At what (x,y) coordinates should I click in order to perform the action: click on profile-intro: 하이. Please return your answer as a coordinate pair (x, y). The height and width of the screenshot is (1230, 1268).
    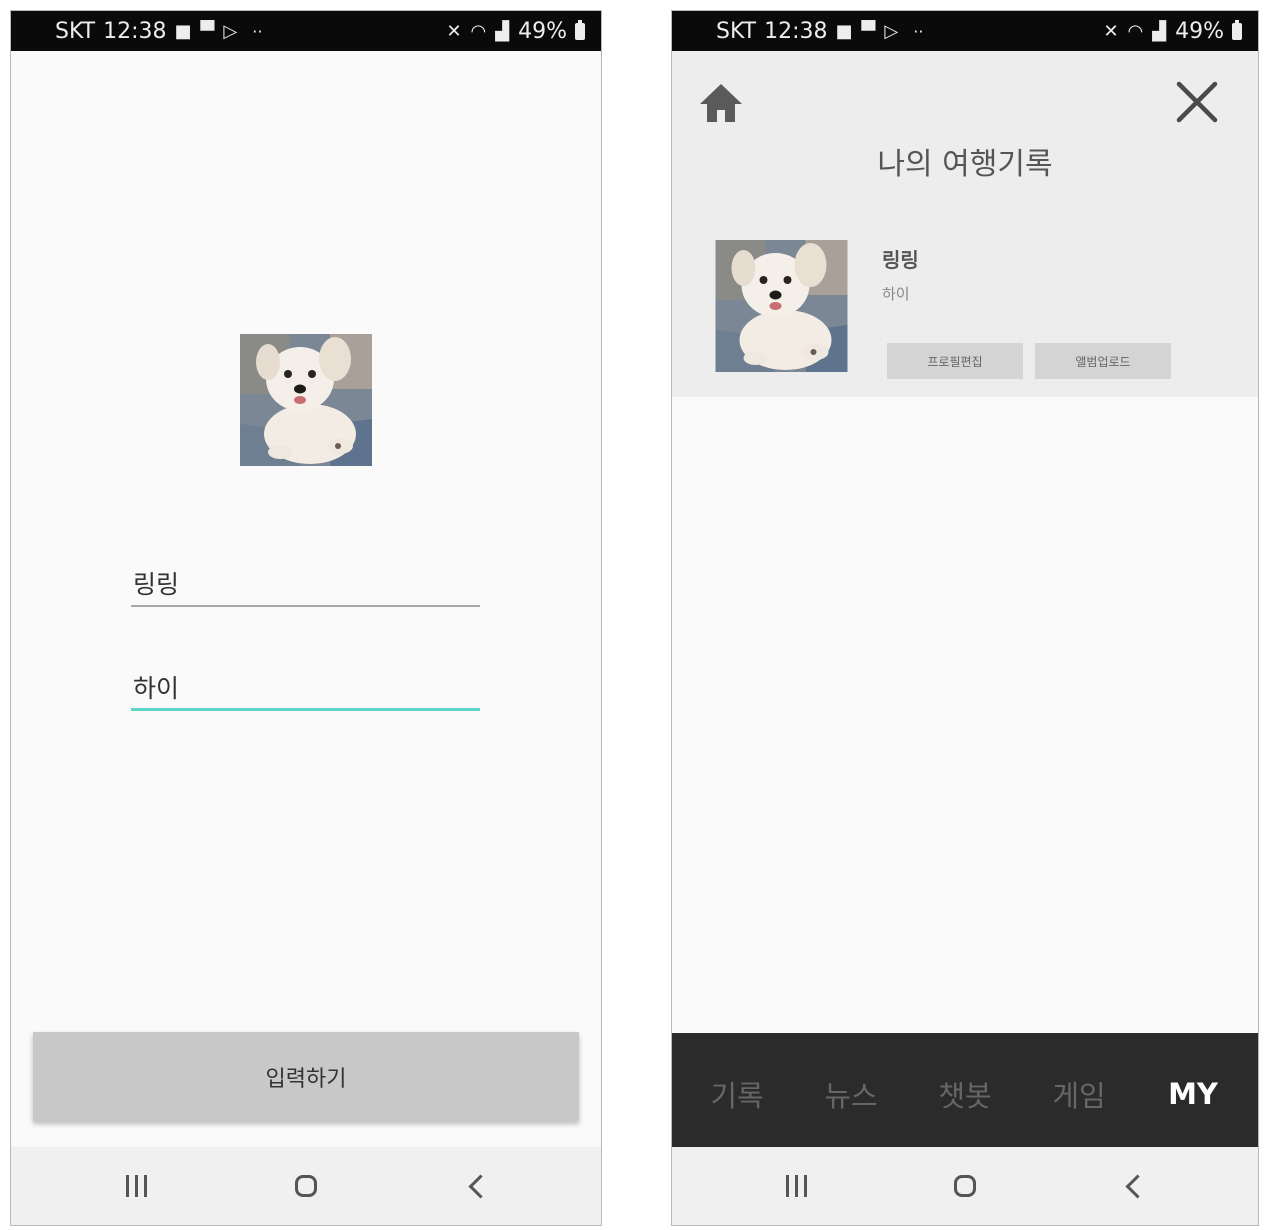
    Looking at the image, I should click on (896, 294).